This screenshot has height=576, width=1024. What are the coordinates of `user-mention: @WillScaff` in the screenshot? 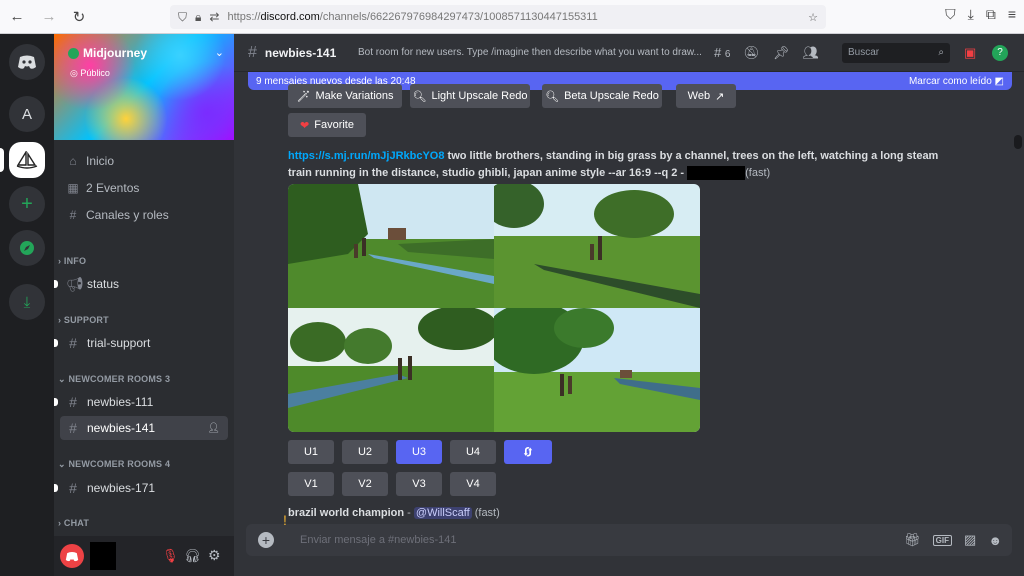 It's located at (442, 513).